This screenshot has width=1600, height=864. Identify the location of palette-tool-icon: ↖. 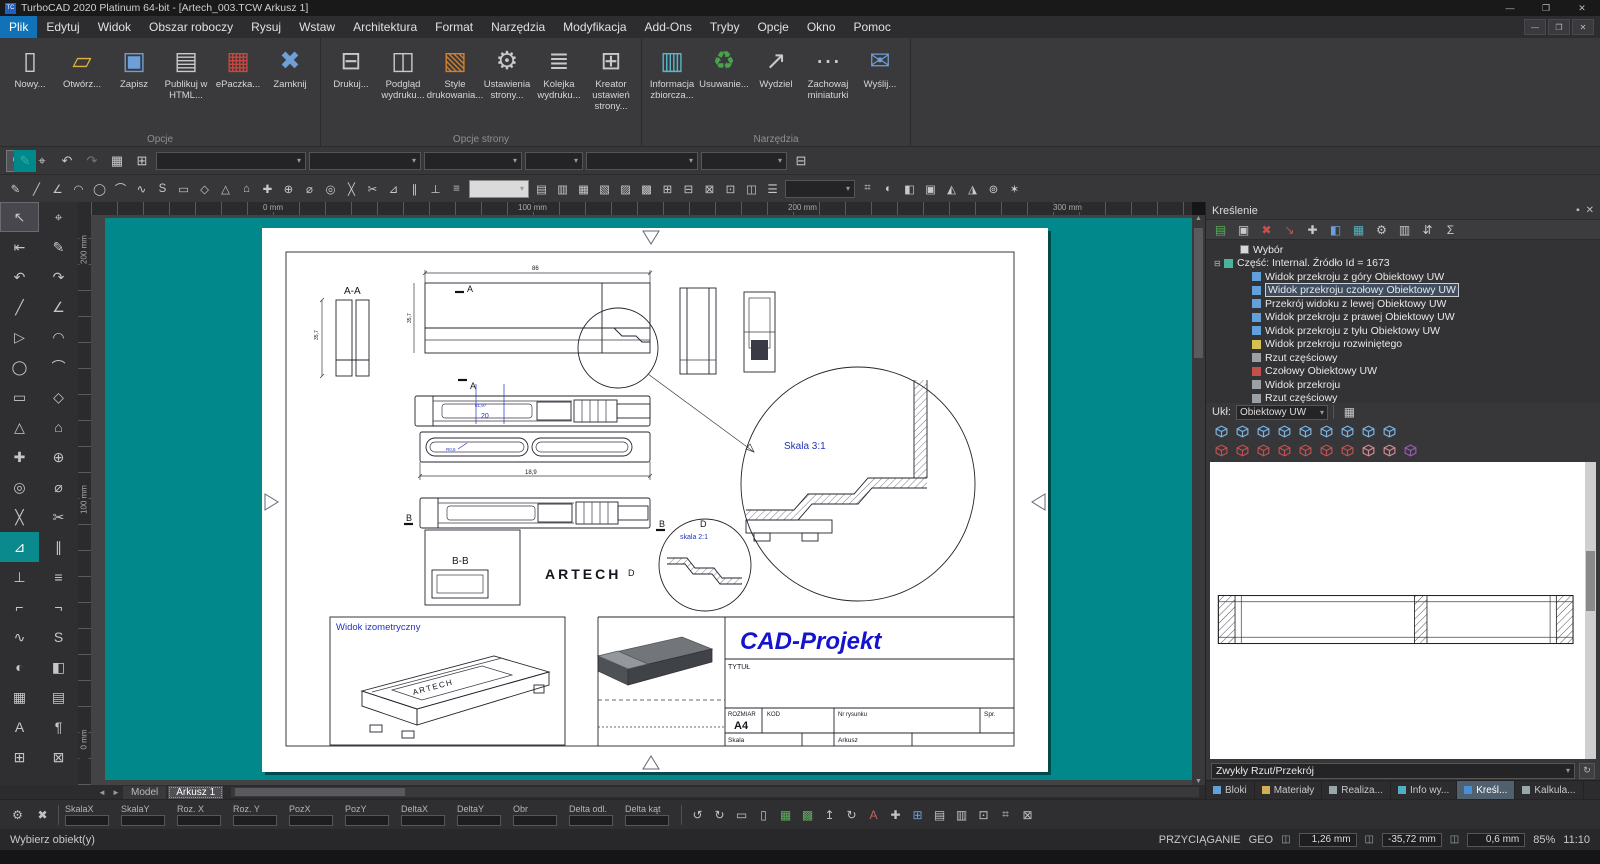
(19, 217).